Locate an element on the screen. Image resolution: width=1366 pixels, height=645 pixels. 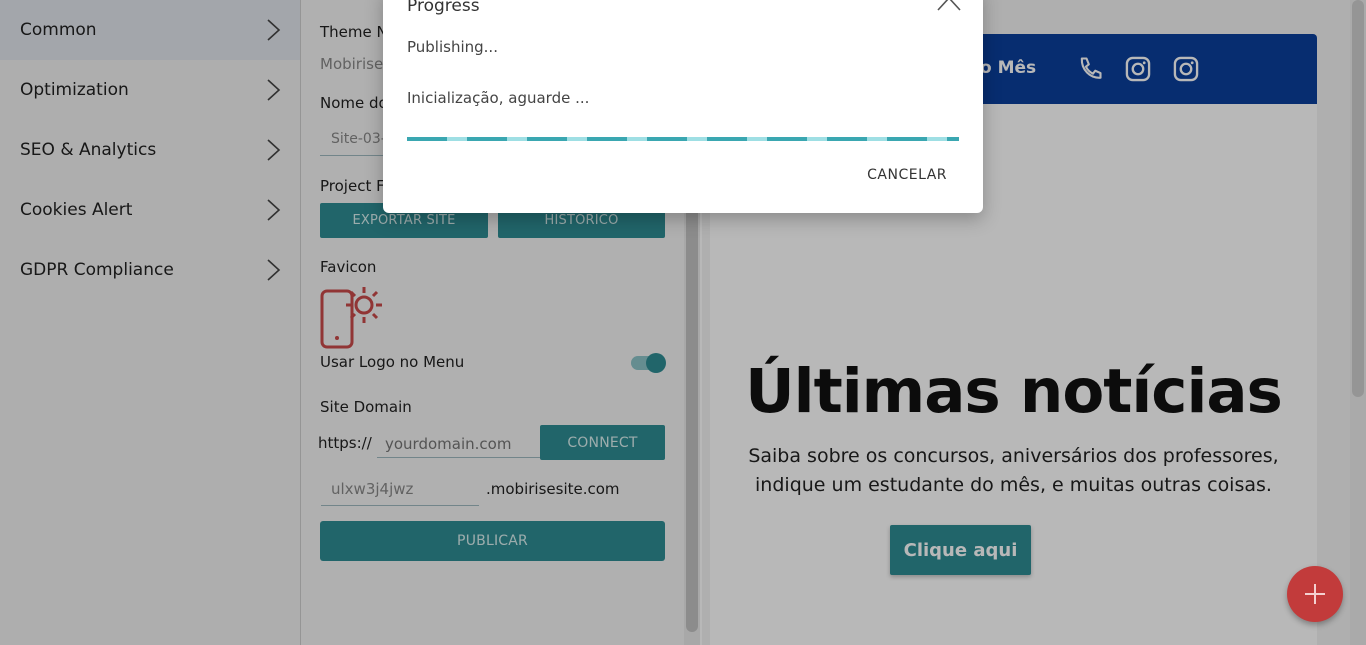
progress-bar-fill is located at coordinates (683, 139).